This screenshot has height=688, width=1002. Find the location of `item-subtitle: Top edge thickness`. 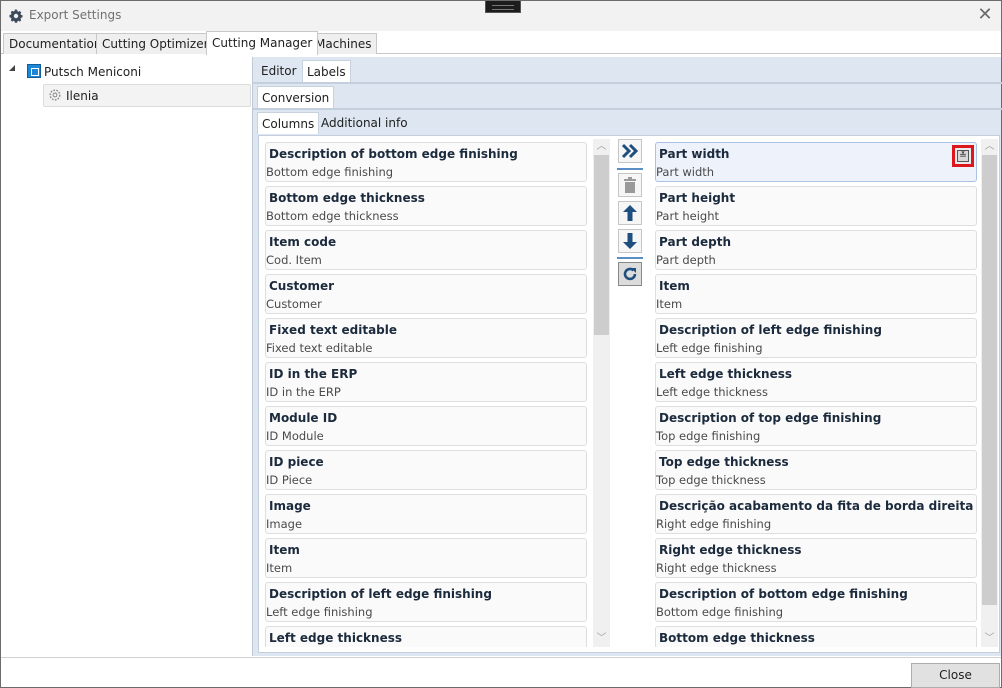

item-subtitle: Top edge thickness is located at coordinates (711, 480).